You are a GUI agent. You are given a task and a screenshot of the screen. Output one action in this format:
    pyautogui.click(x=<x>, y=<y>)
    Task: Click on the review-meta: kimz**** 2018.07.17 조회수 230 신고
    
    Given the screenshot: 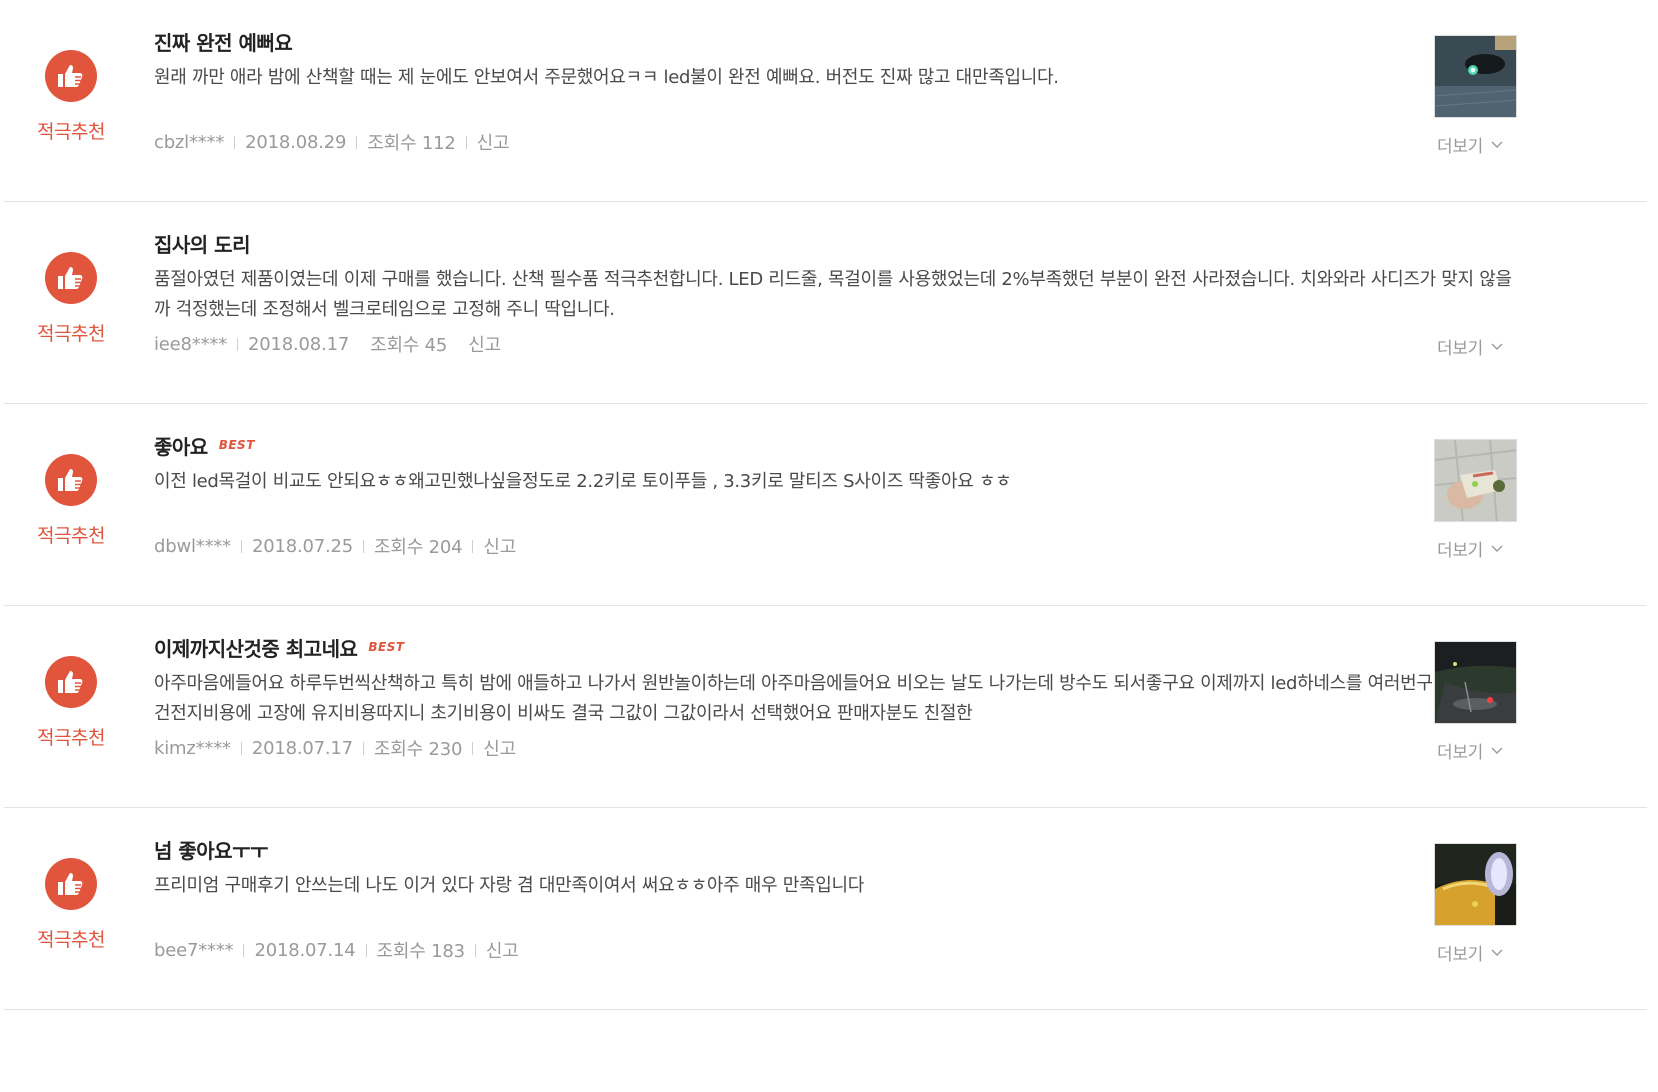 What is the action you would take?
    pyautogui.click(x=834, y=748)
    